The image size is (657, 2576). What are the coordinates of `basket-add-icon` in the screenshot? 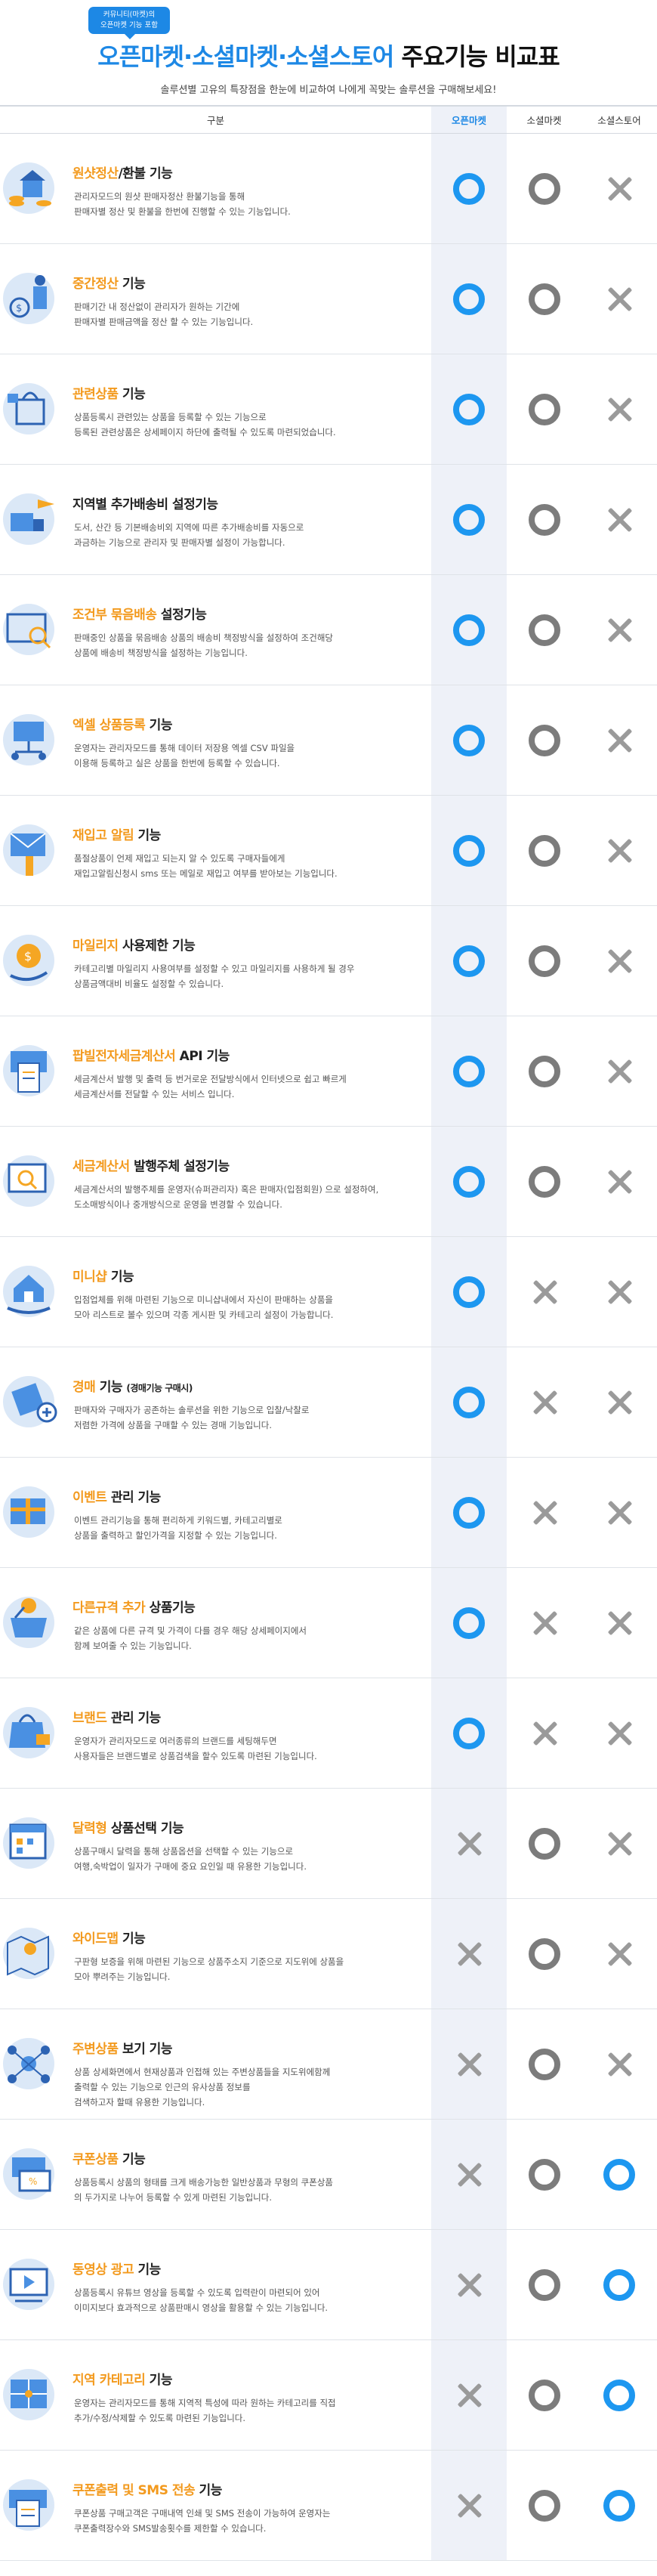 It's located at (32, 1620).